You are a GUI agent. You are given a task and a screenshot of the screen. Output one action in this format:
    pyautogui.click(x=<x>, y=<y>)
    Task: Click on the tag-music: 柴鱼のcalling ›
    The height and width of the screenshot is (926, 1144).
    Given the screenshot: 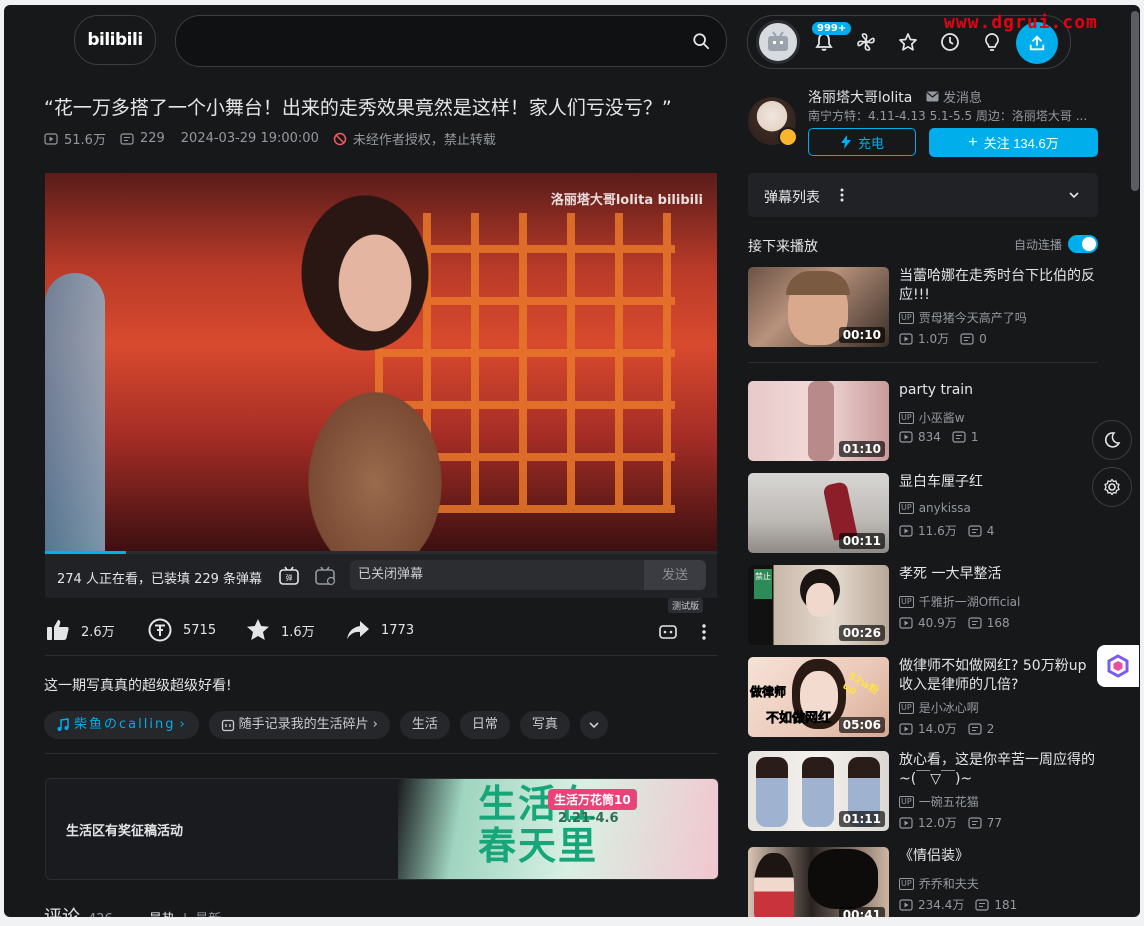 What is the action you would take?
    pyautogui.click(x=121, y=725)
    